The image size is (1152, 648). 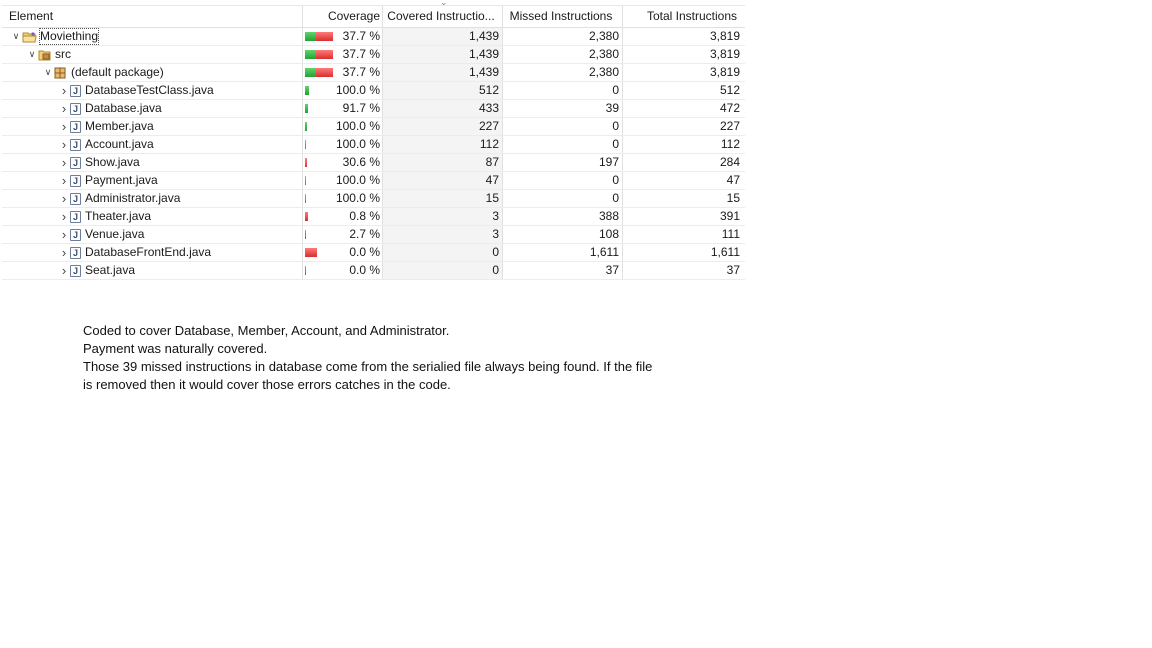 I want to click on coverage-percent: 37.7 %, so click(x=361, y=54).